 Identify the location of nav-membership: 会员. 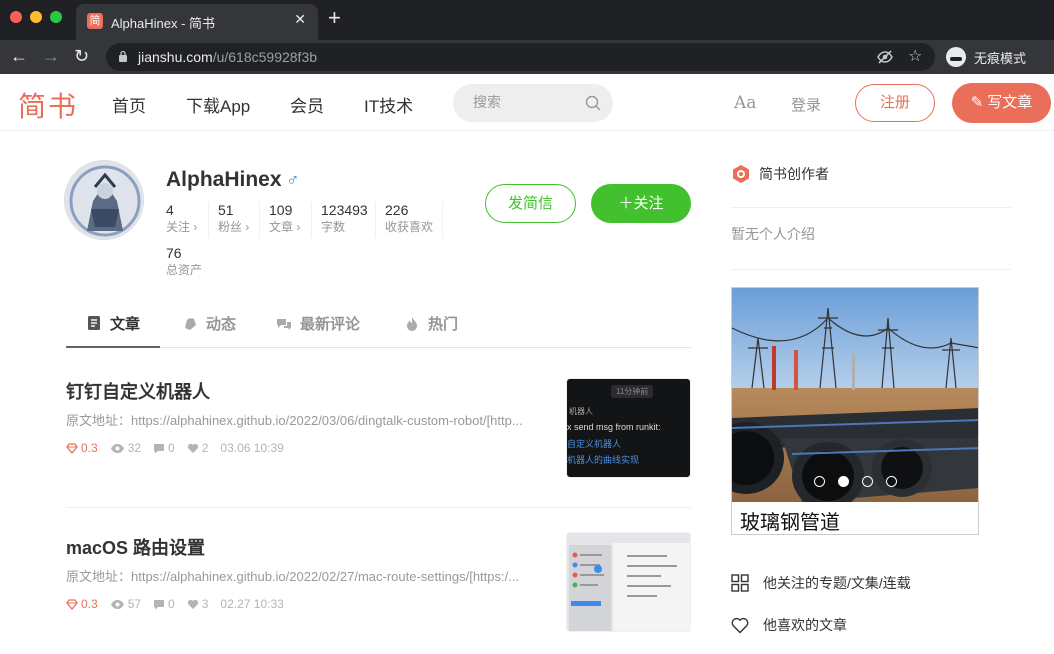
(307, 104).